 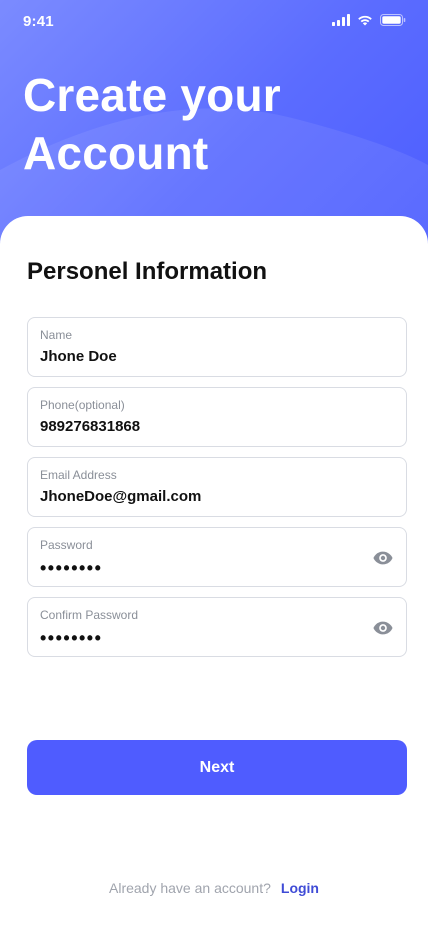 What do you see at coordinates (90, 426) in the screenshot?
I see `phone-field-value: 989276831868` at bounding box center [90, 426].